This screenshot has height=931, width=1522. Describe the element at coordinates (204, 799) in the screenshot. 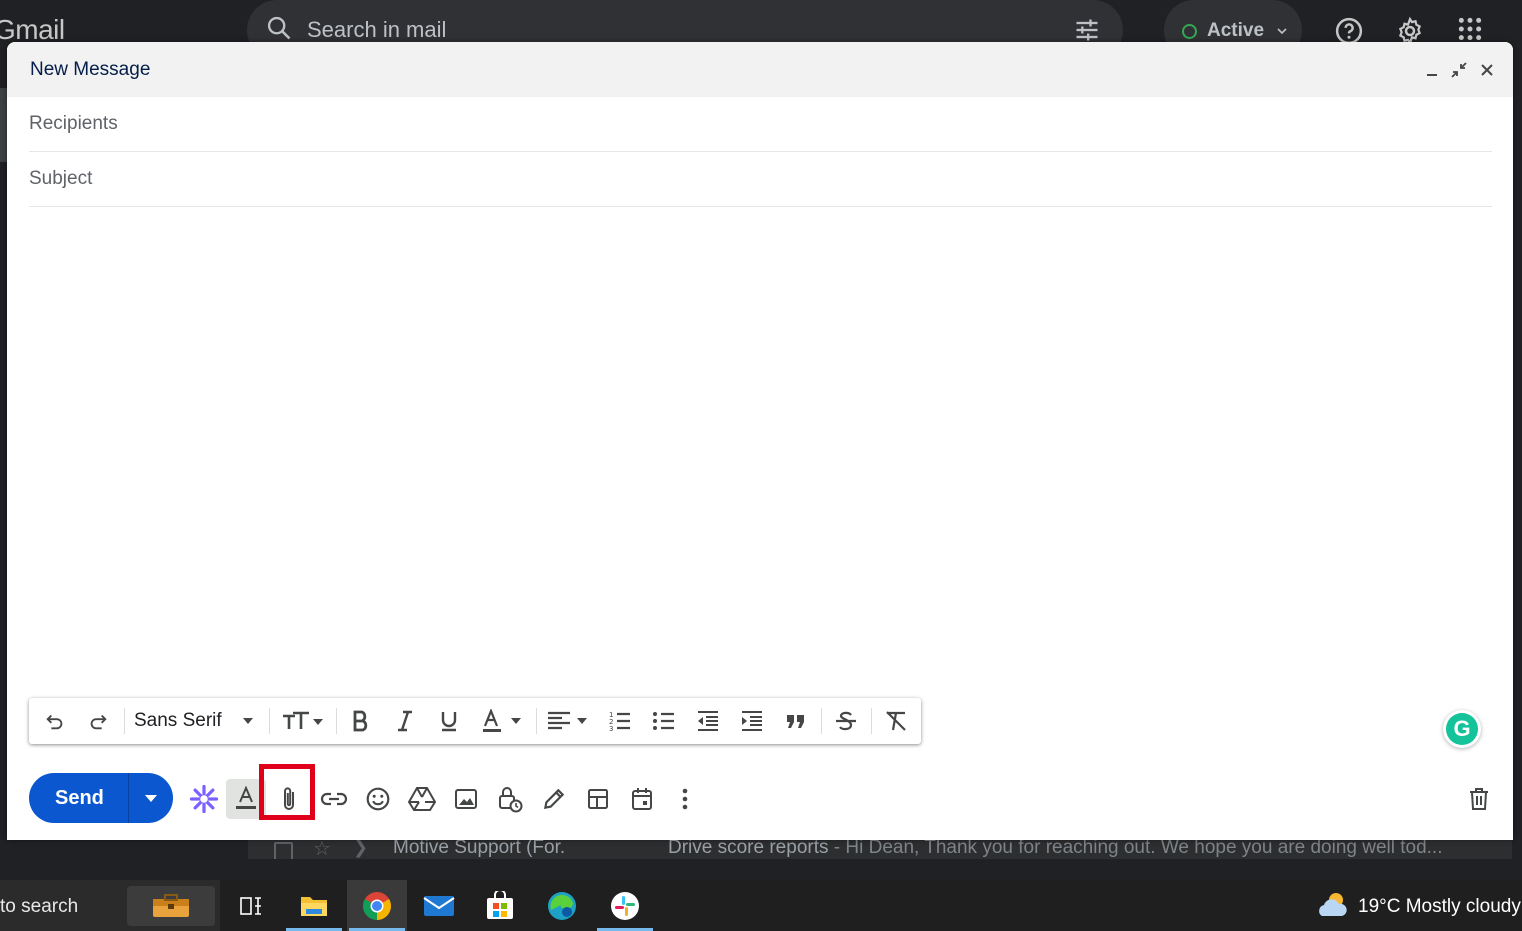

I see `ai-sparkle-icon` at that location.